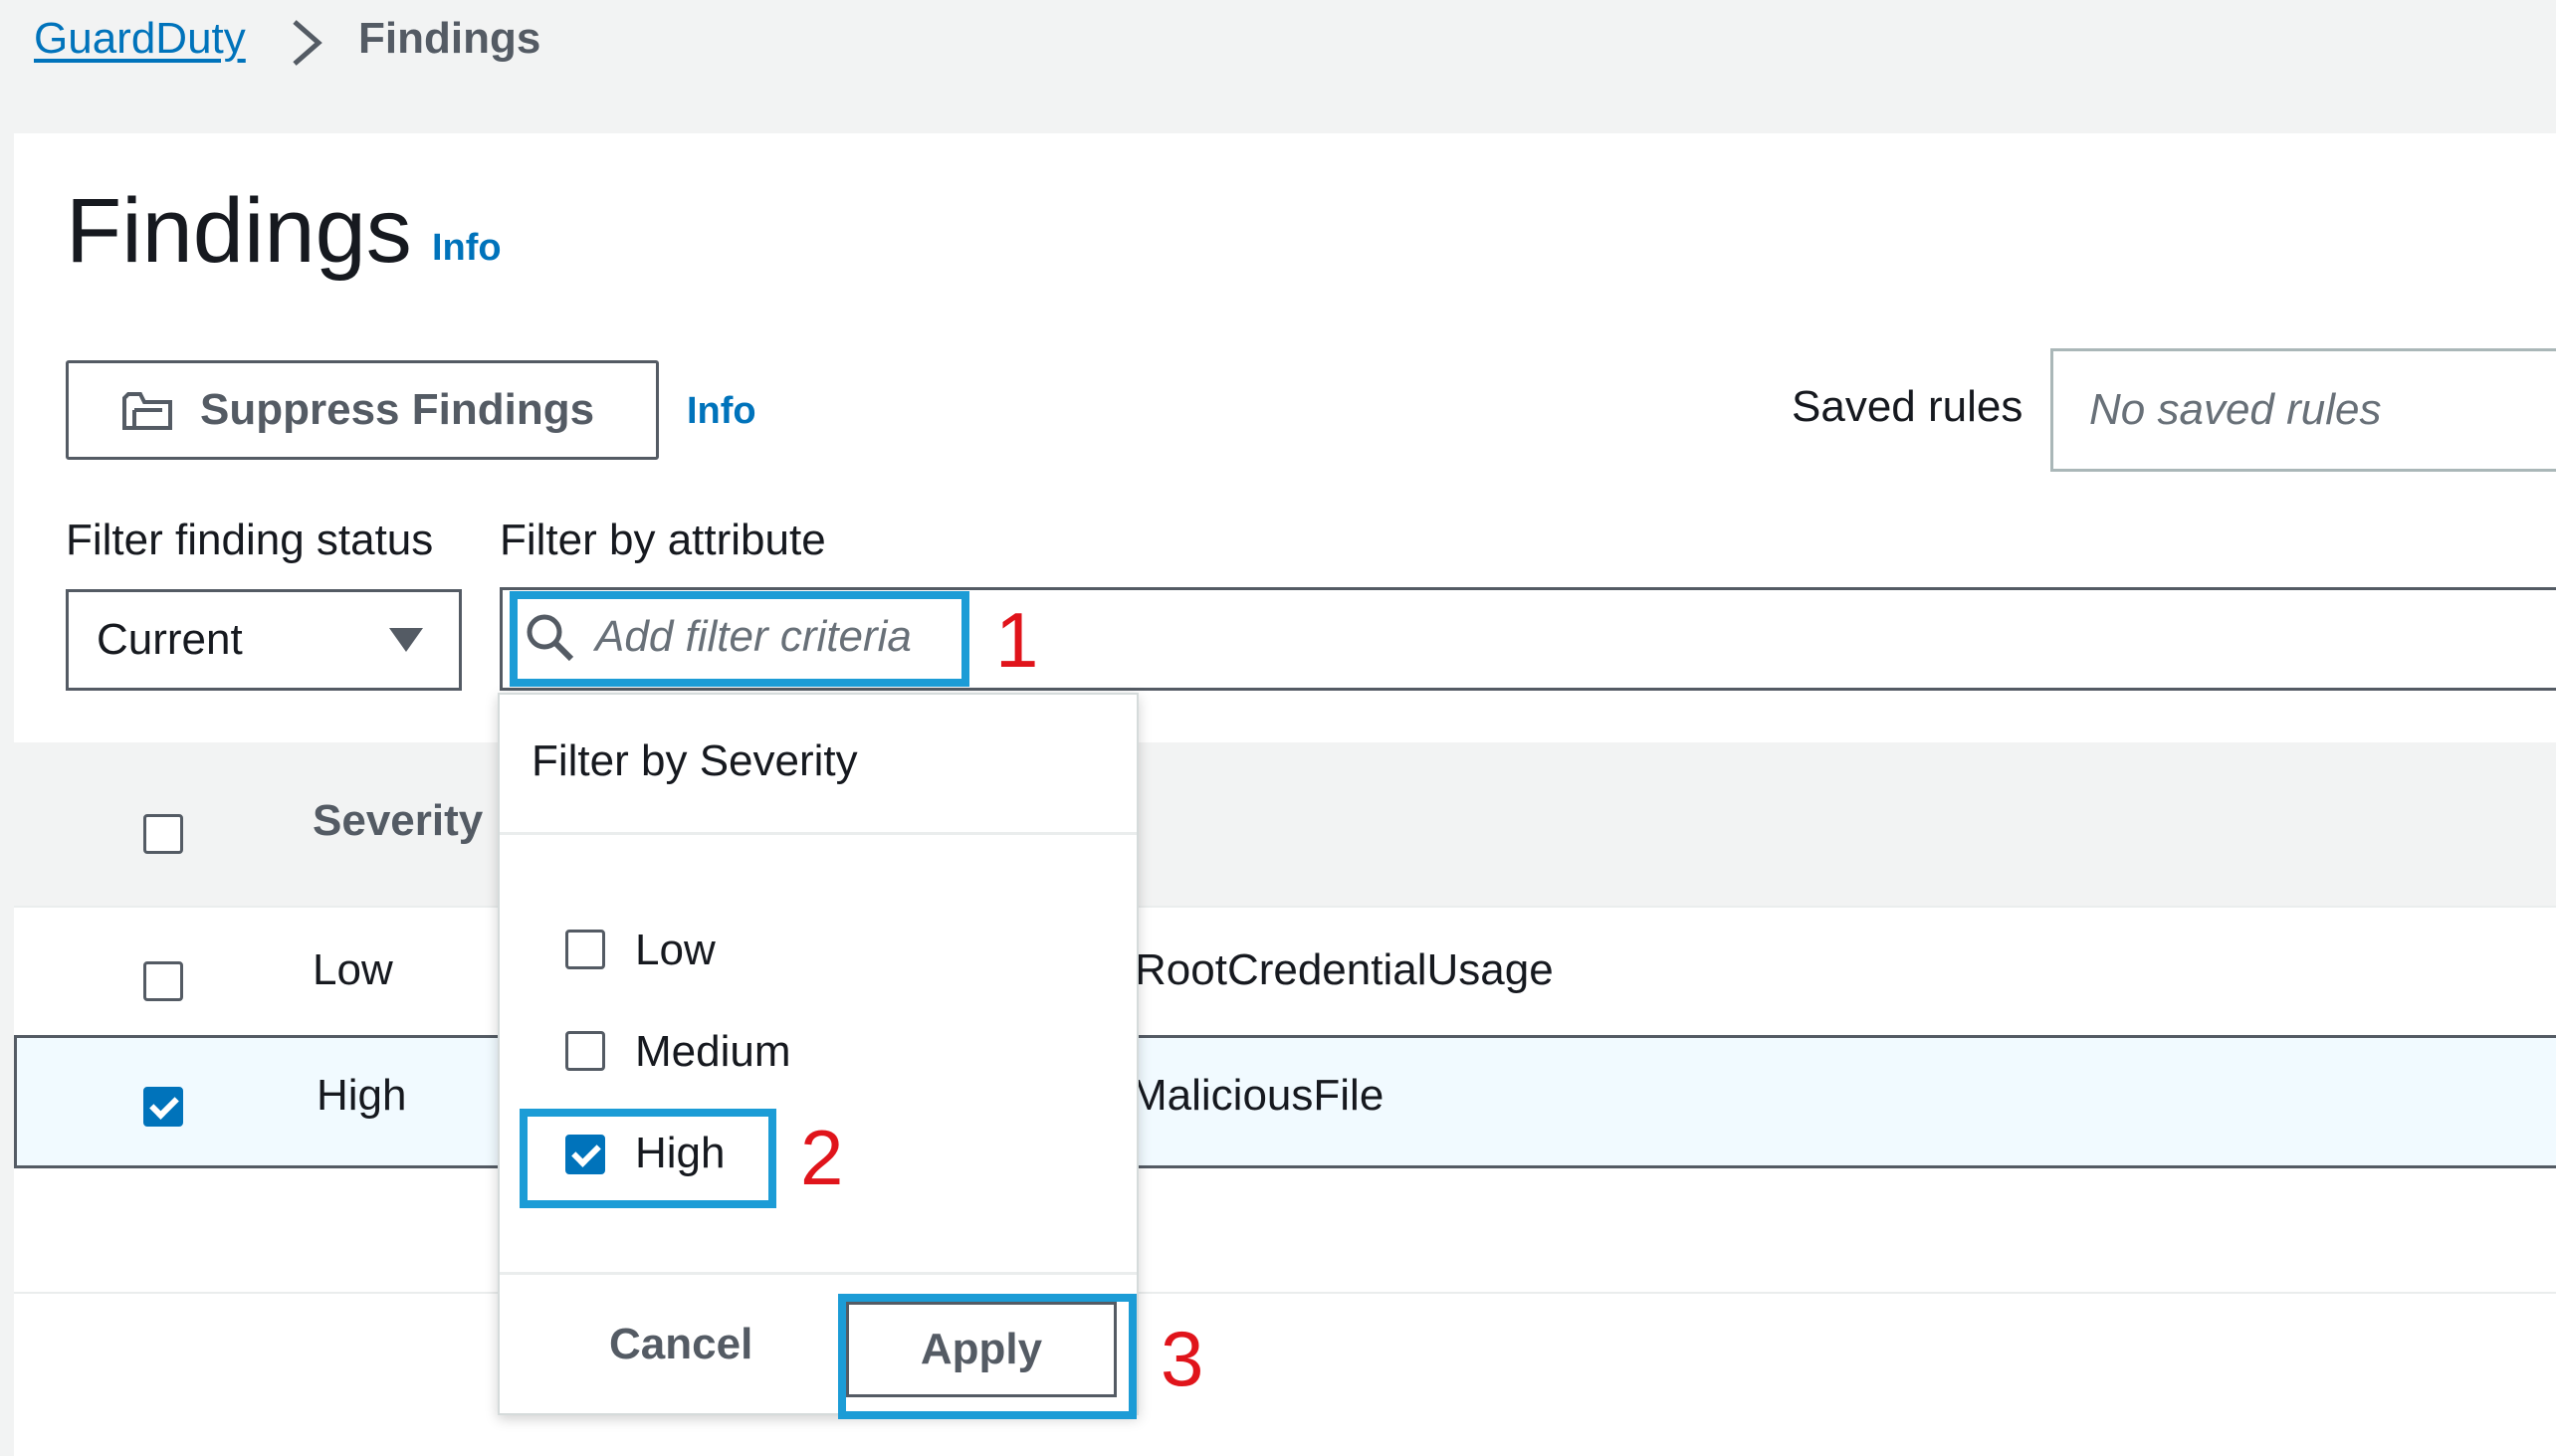 This screenshot has width=2556, height=1456. I want to click on page-title: Findings, so click(239, 231).